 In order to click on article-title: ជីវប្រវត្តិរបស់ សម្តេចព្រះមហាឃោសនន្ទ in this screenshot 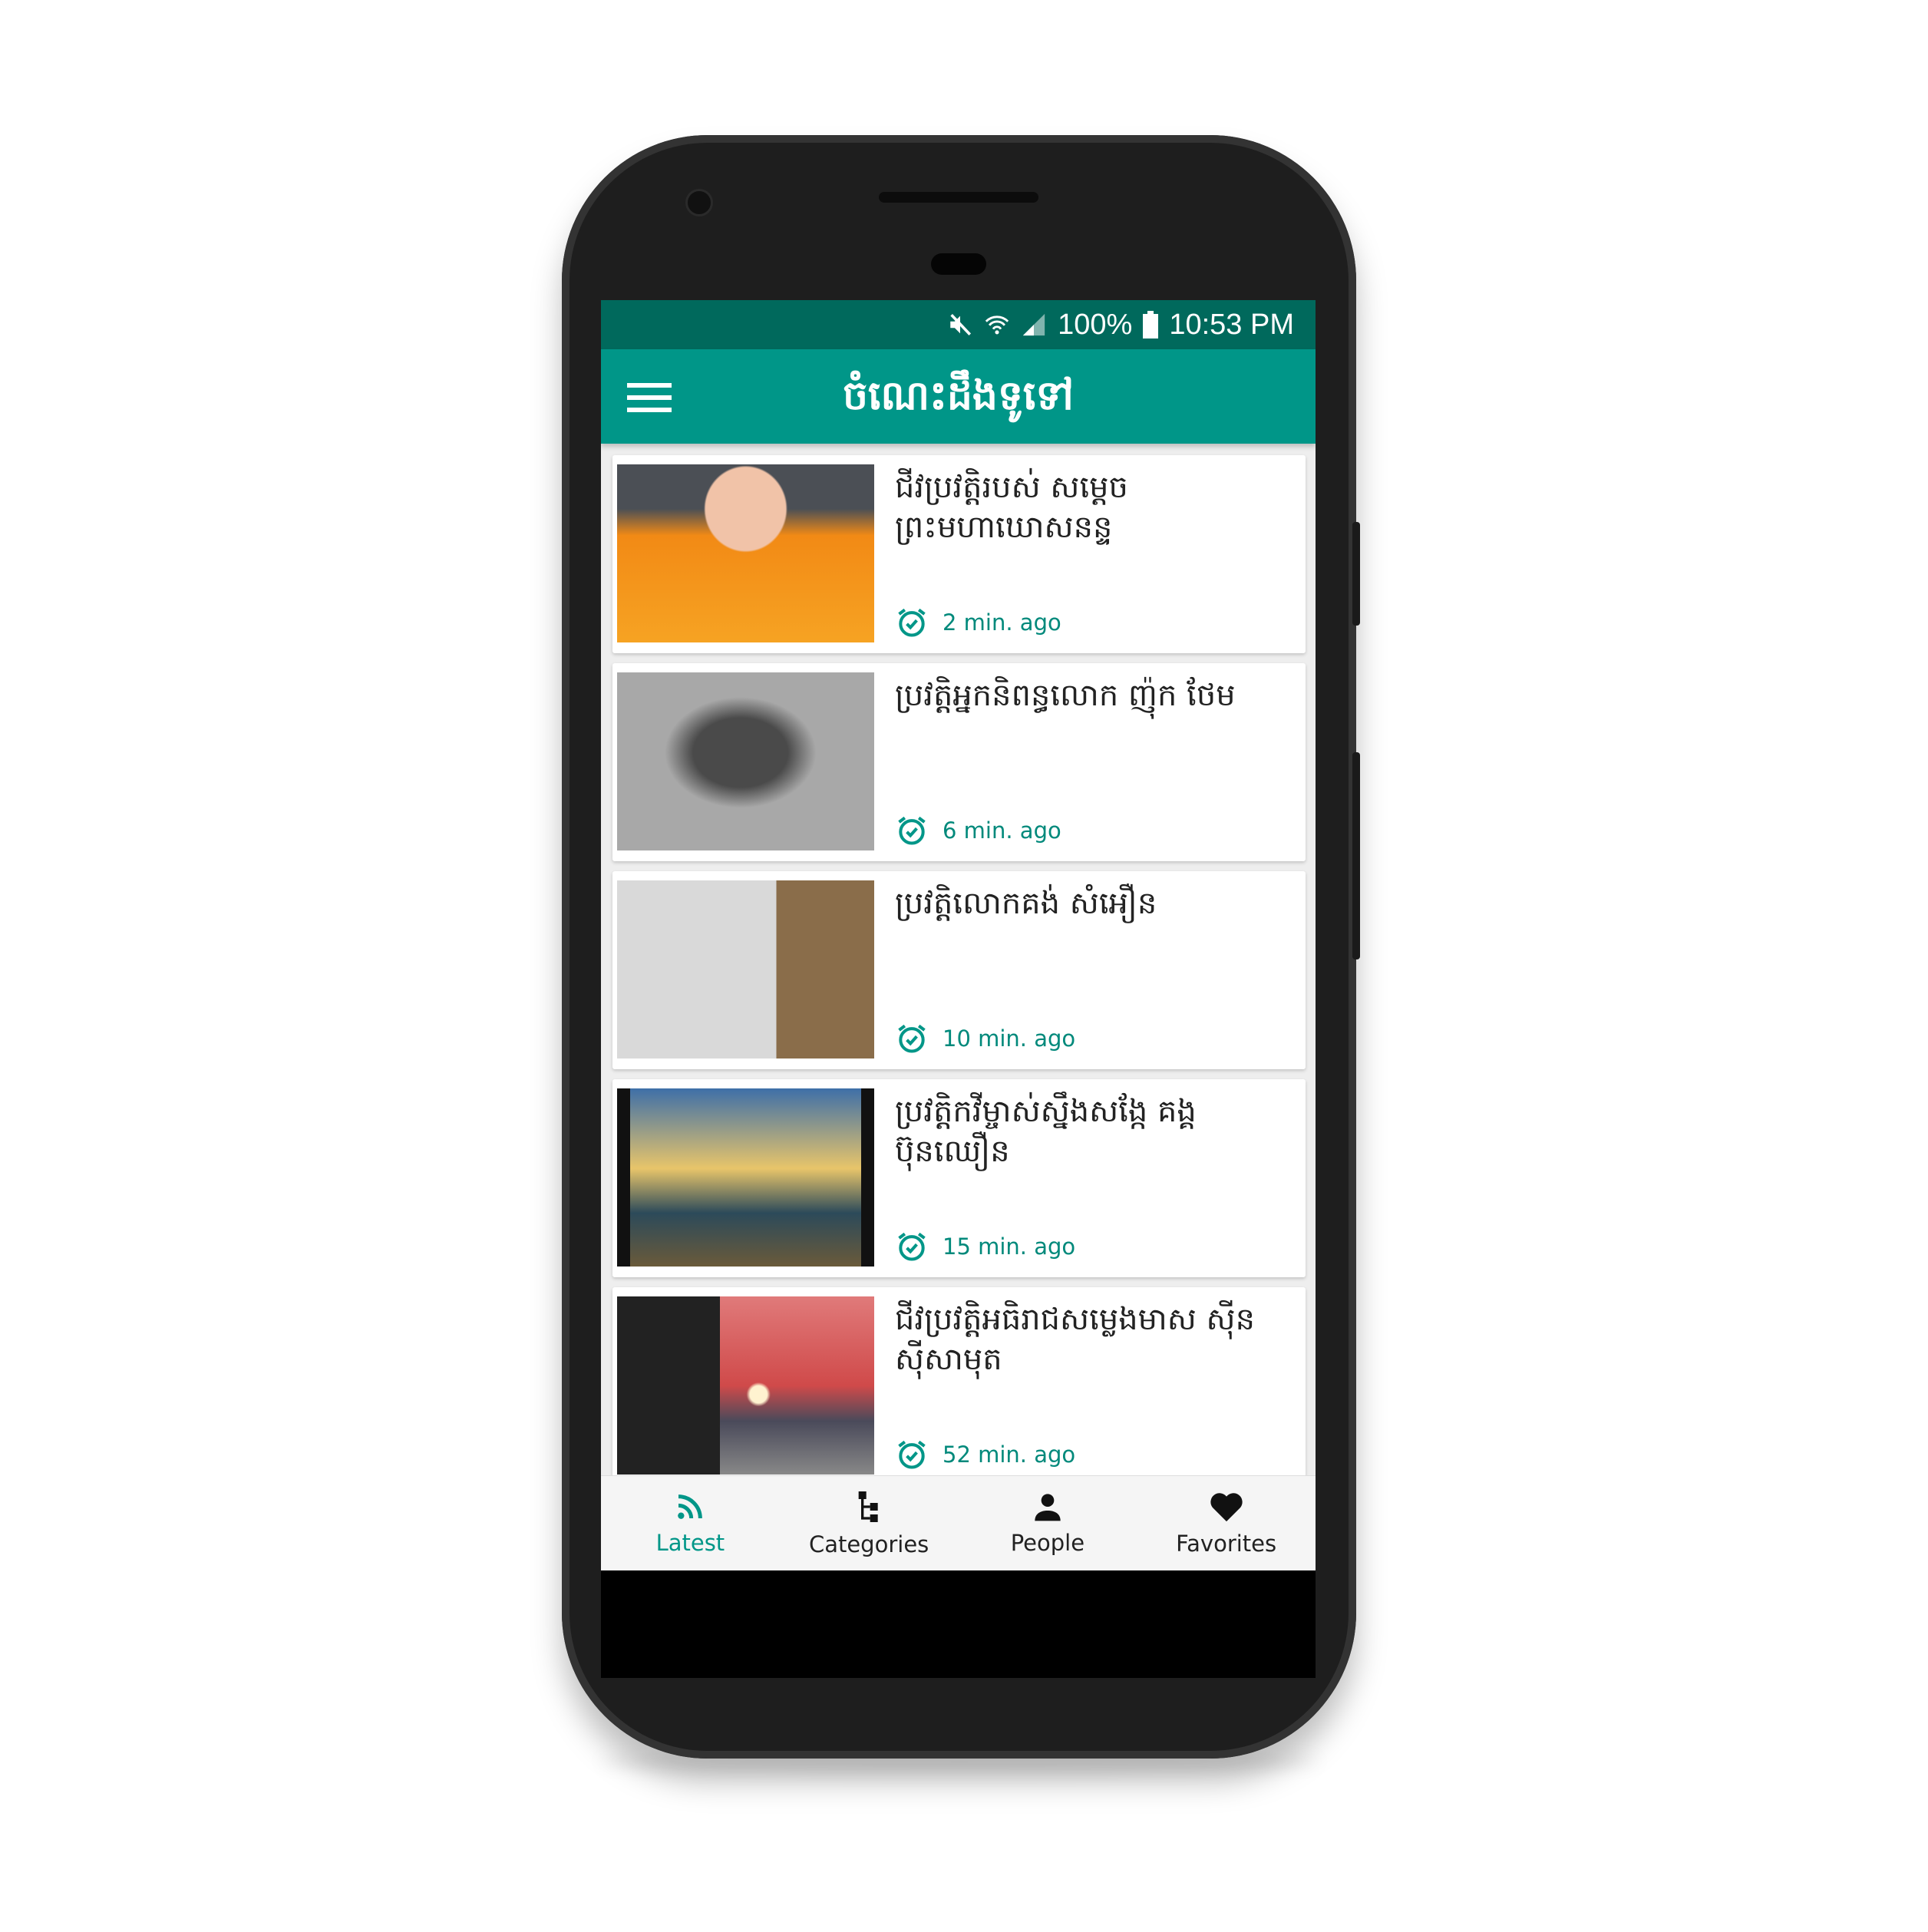, I will do `click(1011, 507)`.